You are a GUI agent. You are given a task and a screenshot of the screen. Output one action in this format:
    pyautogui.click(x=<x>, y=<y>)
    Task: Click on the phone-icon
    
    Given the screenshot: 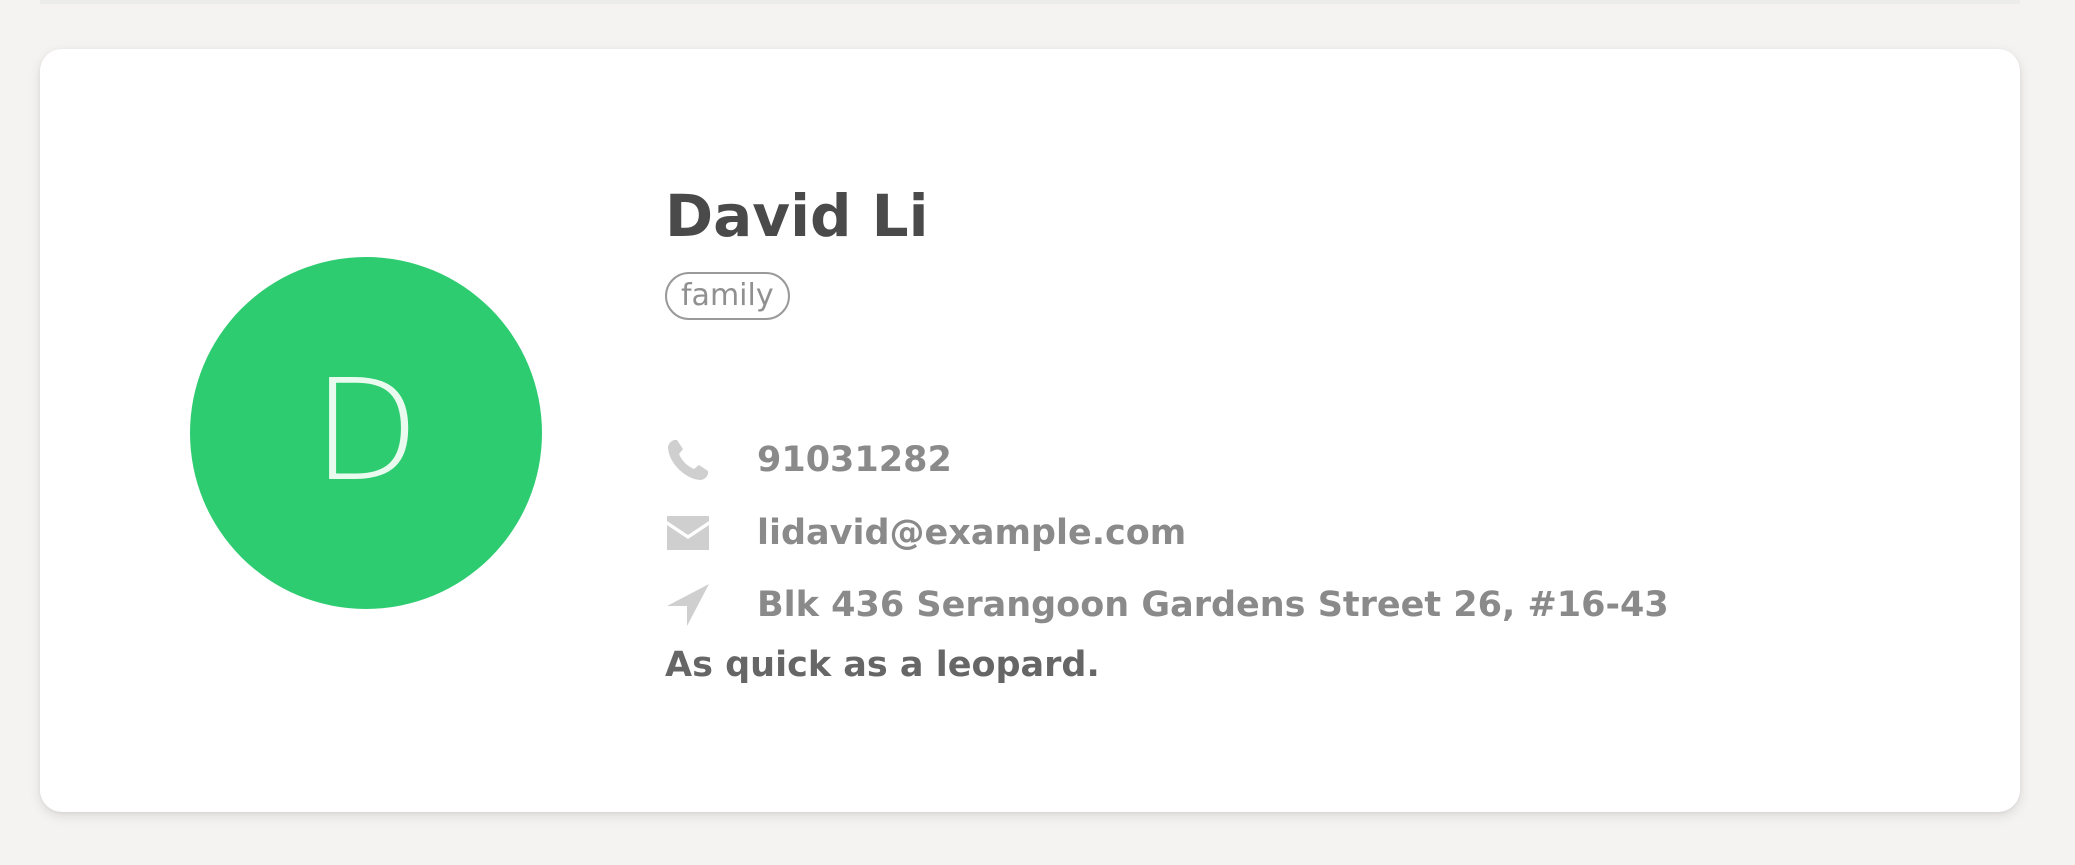 What is the action you would take?
    pyautogui.click(x=688, y=460)
    